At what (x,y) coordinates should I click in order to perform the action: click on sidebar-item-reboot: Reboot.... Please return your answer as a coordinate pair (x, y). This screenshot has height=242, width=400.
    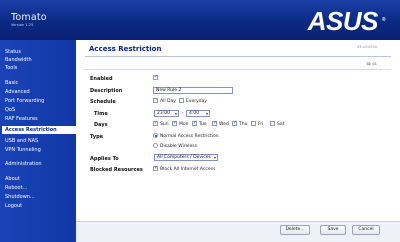
    Looking at the image, I should click on (16, 188).